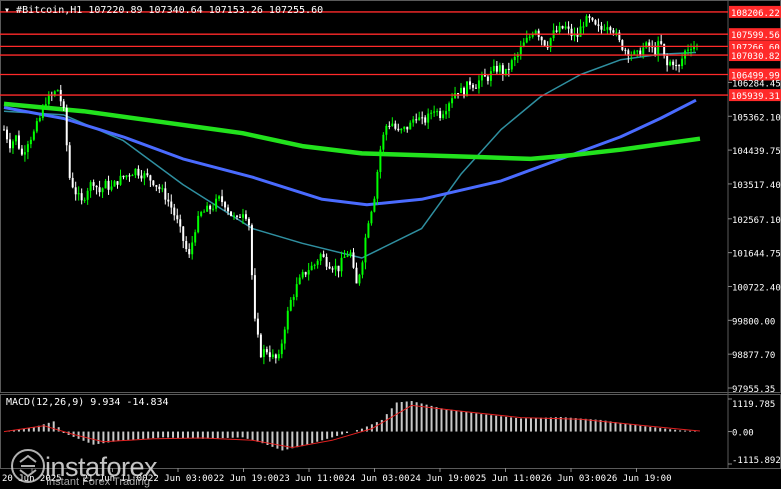  What do you see at coordinates (87, 402) in the screenshot?
I see `macd-label: MACD(12,26,9) 9.934 -14.834` at bounding box center [87, 402].